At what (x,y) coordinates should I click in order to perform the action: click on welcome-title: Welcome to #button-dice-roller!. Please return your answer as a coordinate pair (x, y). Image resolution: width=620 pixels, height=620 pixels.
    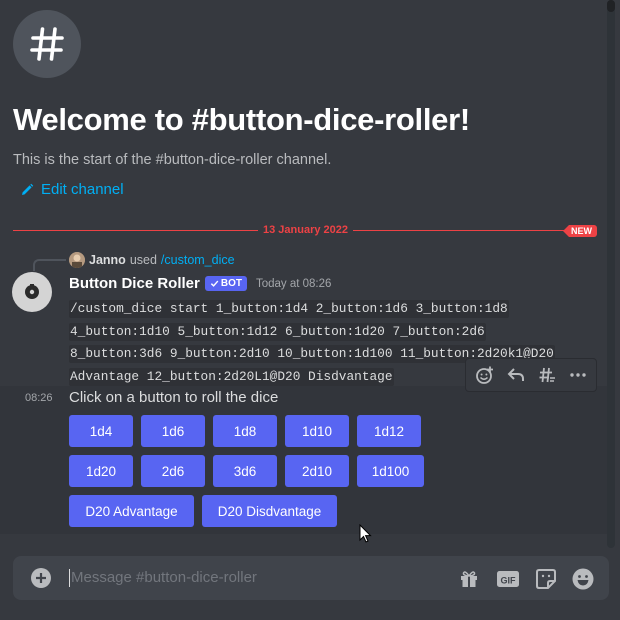
    Looking at the image, I should click on (241, 119).